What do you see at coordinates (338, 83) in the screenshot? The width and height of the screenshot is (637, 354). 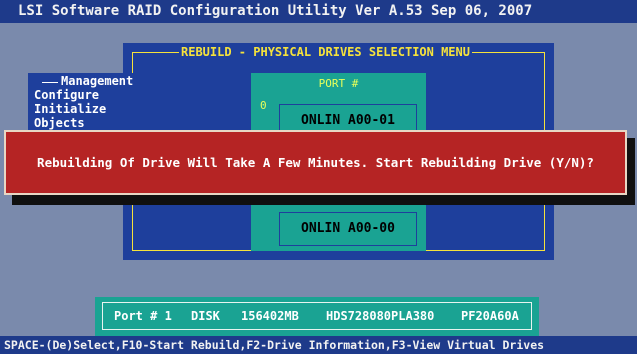 I see `port-header: PORT #` at bounding box center [338, 83].